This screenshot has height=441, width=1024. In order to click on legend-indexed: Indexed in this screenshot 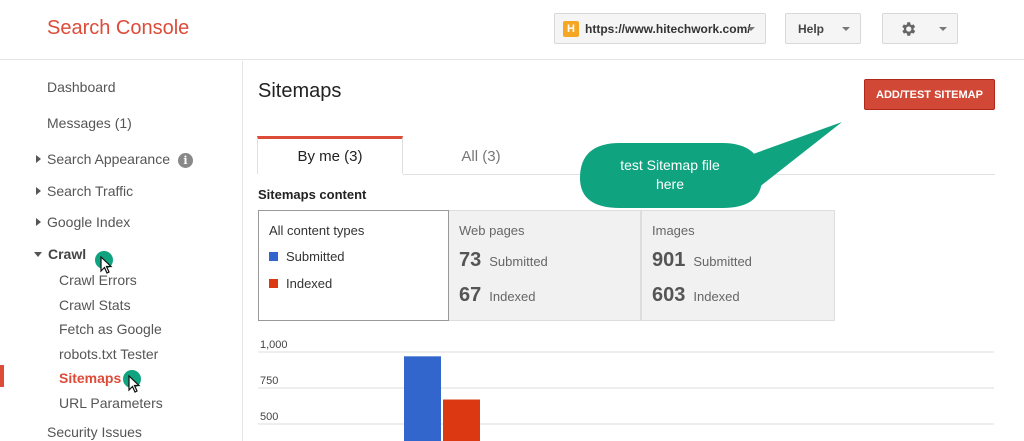, I will do `click(300, 283)`.